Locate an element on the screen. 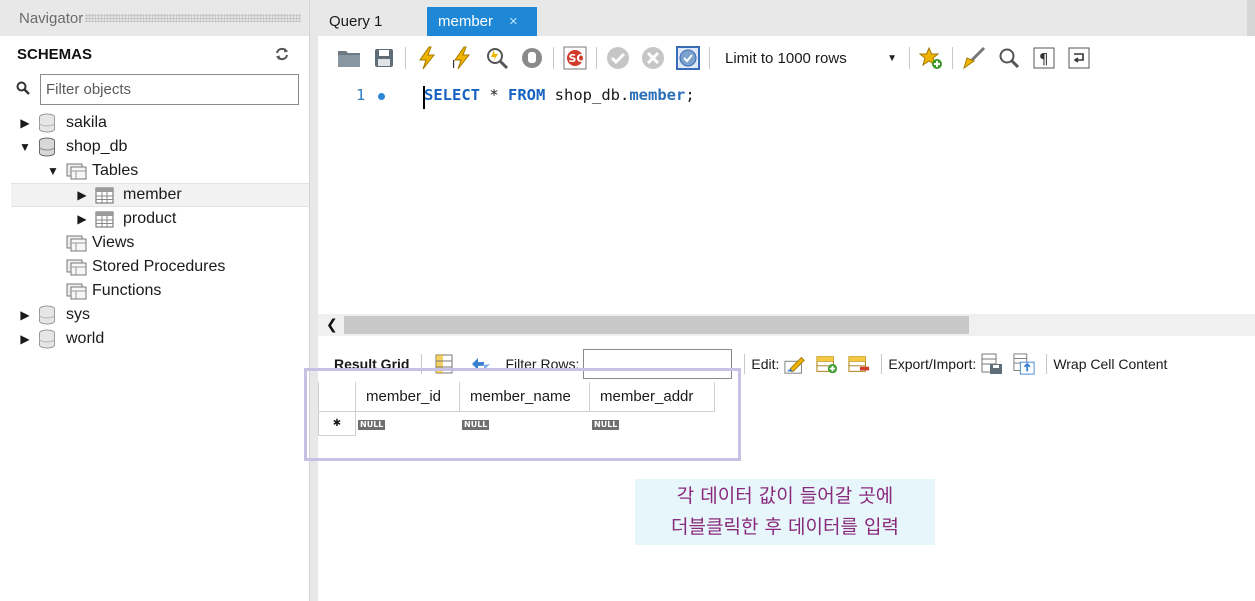  filter-objects-input is located at coordinates (169, 89).